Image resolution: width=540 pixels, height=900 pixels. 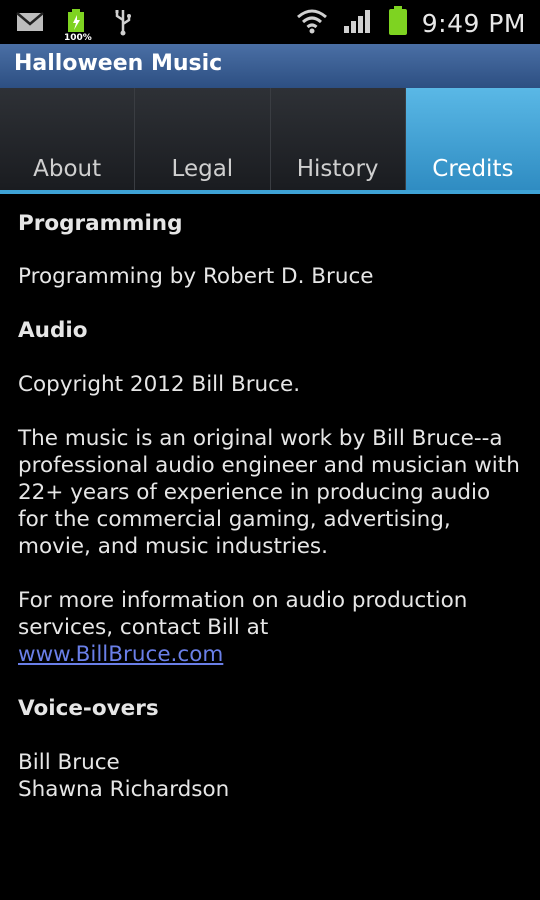 What do you see at coordinates (68, 139) in the screenshot?
I see `tab-about: About` at bounding box center [68, 139].